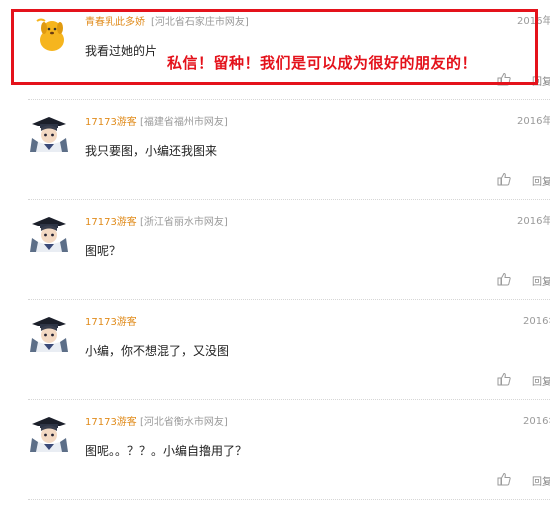 The image size is (550, 510). I want to click on comment-text: 小编，你不想混了，又没图, so click(157, 351).